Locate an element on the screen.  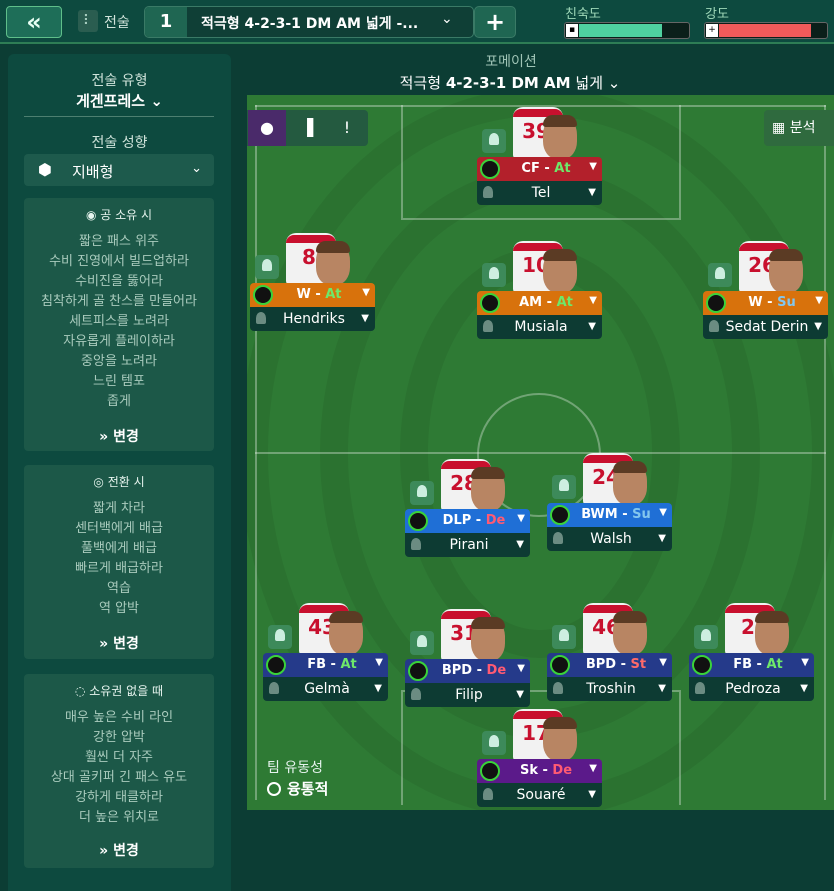
player-card: 43 FB - At ▼ Gelmà ▼ is located at coordinates (325, 658).